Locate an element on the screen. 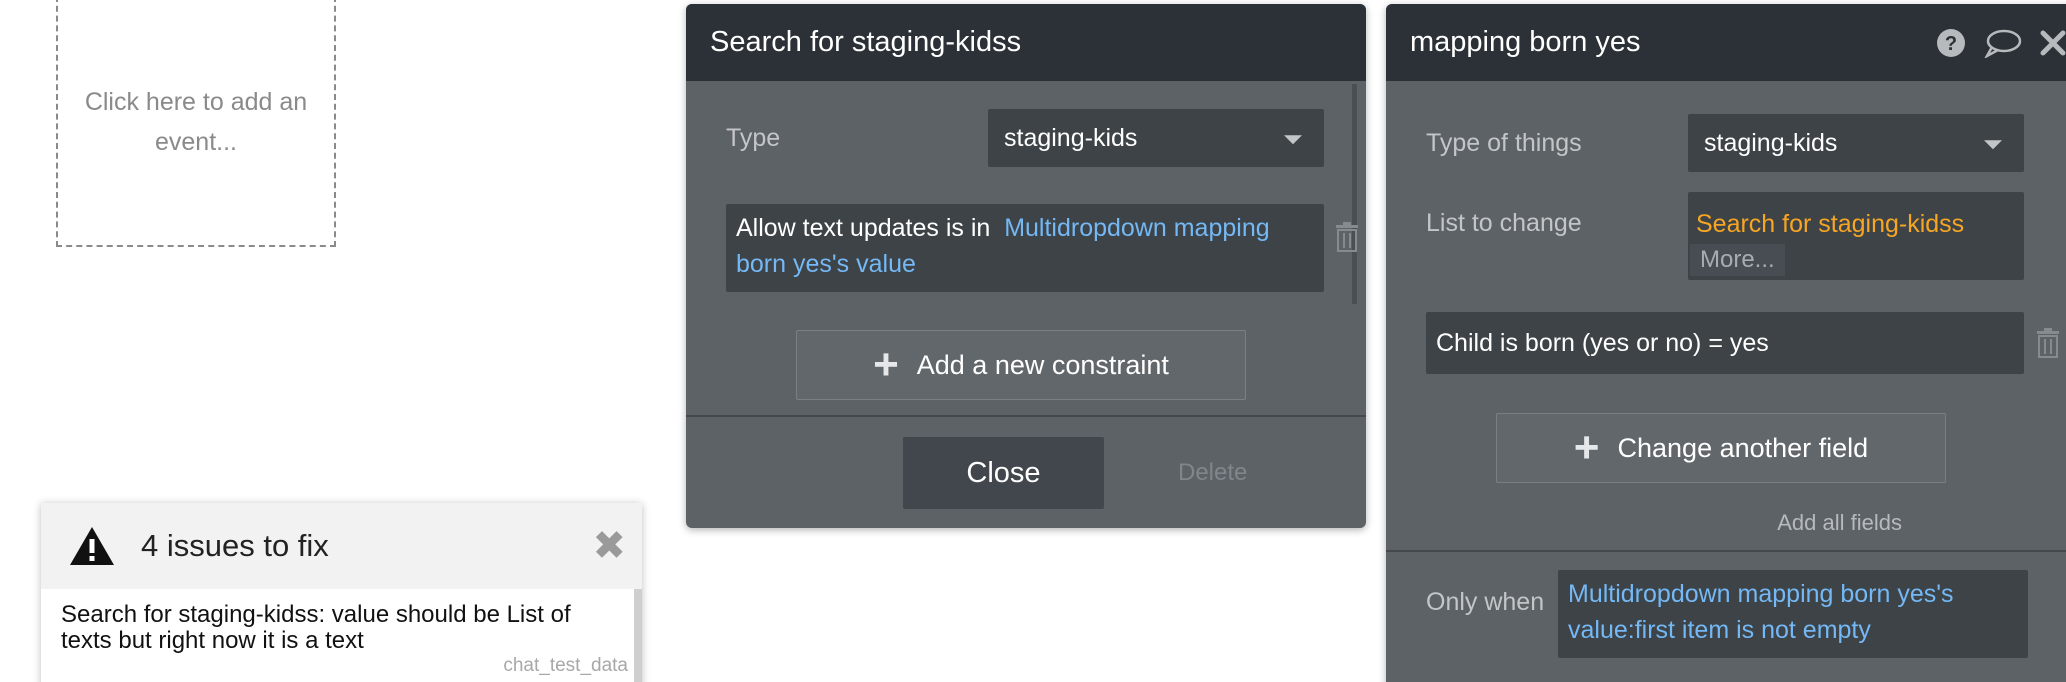 Image resolution: width=2066 pixels, height=682 pixels. type-dropdown: staging-kids is located at coordinates (1156, 138).